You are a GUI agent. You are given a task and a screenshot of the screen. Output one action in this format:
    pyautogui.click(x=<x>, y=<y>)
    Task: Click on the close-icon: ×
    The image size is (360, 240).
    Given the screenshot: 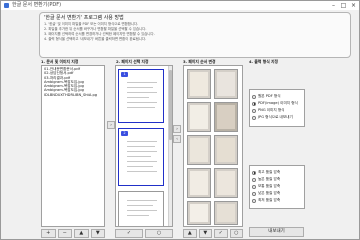 What is the action you would take?
    pyautogui.click(x=353, y=5)
    